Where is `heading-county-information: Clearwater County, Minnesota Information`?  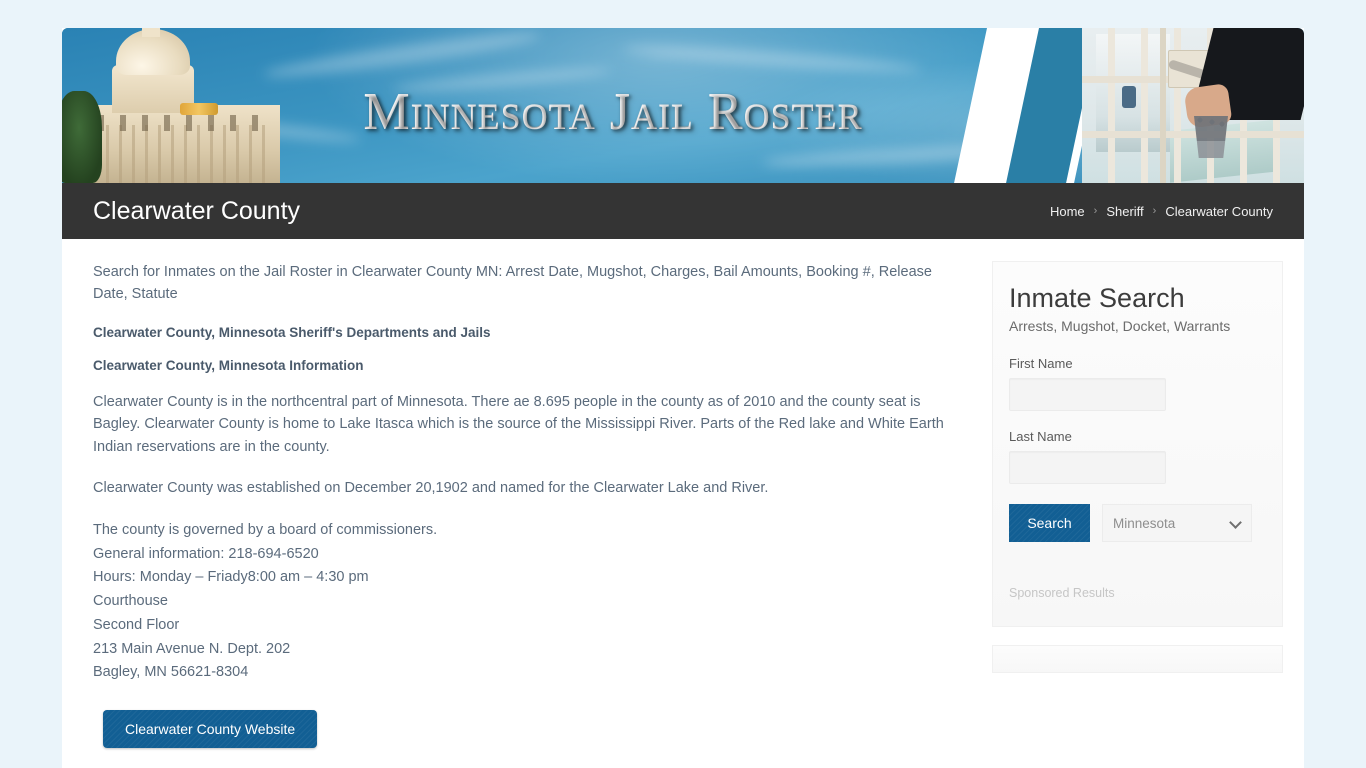
heading-county-information: Clearwater County, Minnesota Information is located at coordinates (228, 365).